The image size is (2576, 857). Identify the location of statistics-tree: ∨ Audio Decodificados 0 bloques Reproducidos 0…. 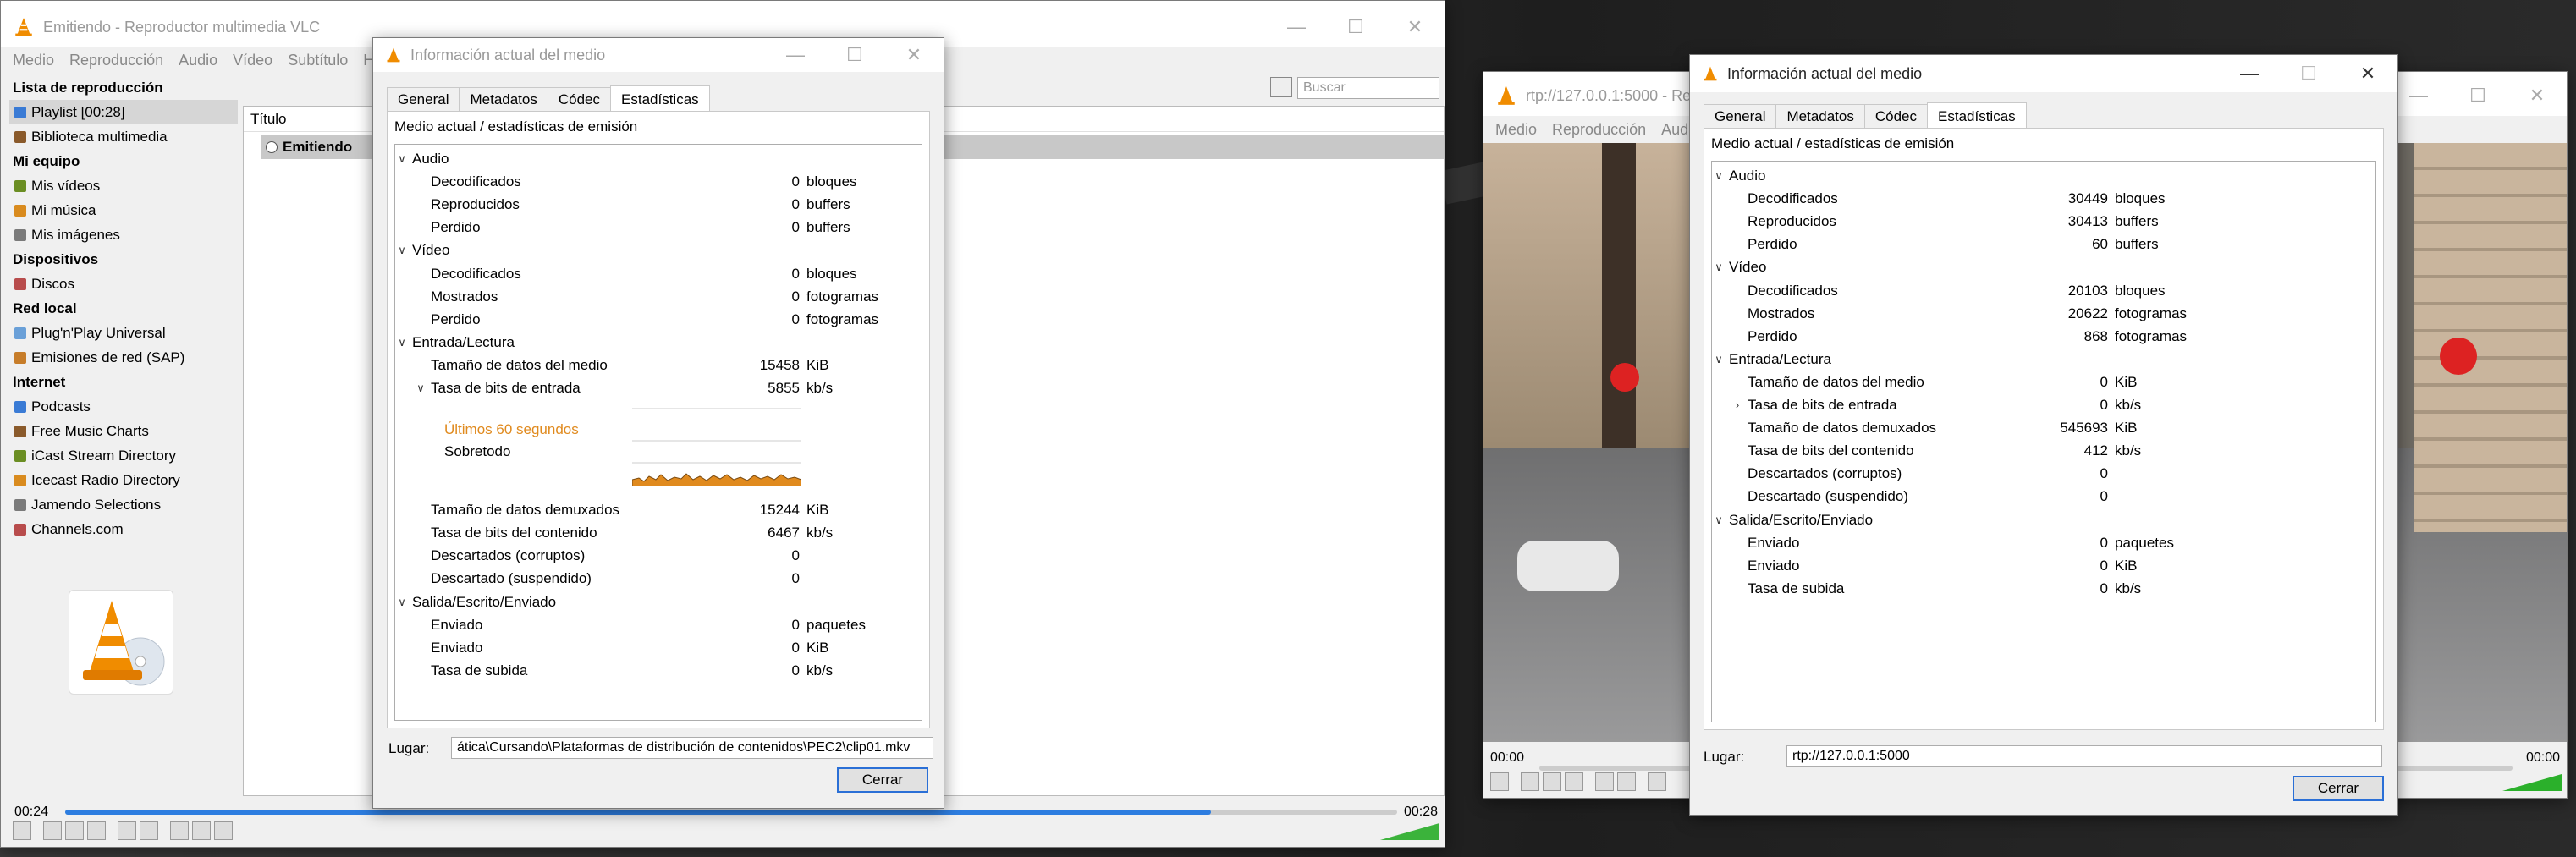
(658, 433).